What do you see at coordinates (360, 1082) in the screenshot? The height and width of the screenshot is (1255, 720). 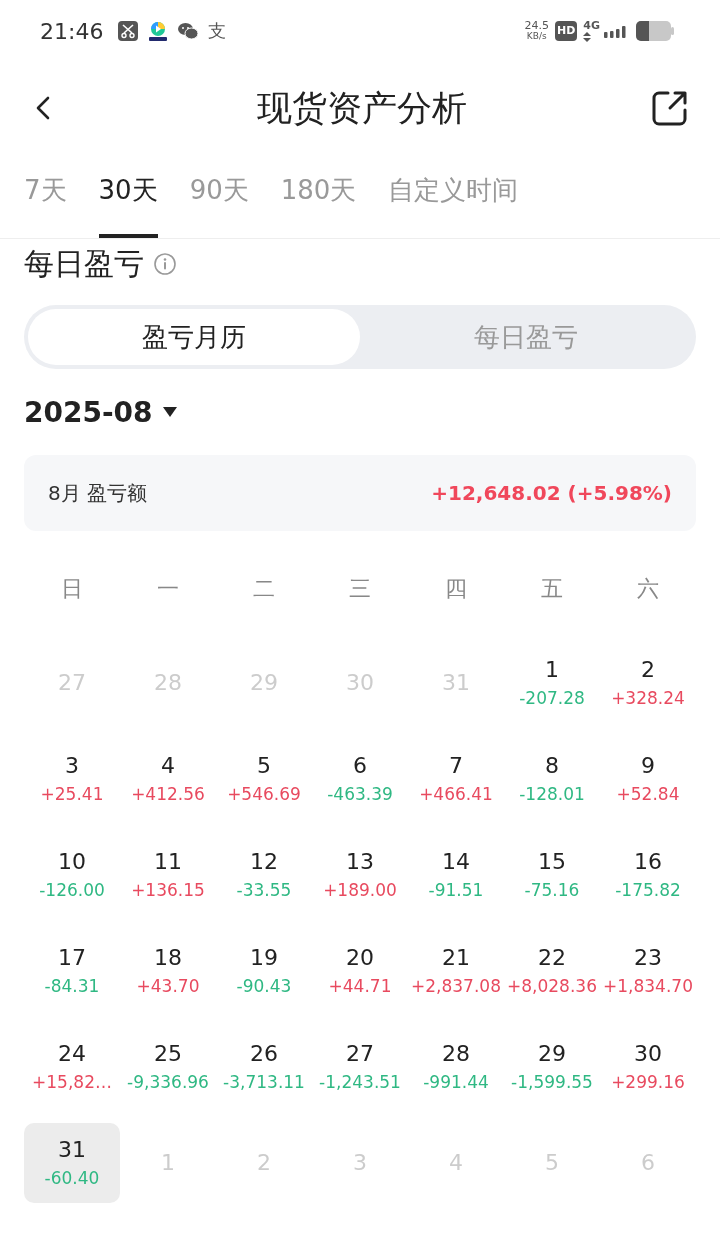 I see `daily-pnl: -1,243.51` at bounding box center [360, 1082].